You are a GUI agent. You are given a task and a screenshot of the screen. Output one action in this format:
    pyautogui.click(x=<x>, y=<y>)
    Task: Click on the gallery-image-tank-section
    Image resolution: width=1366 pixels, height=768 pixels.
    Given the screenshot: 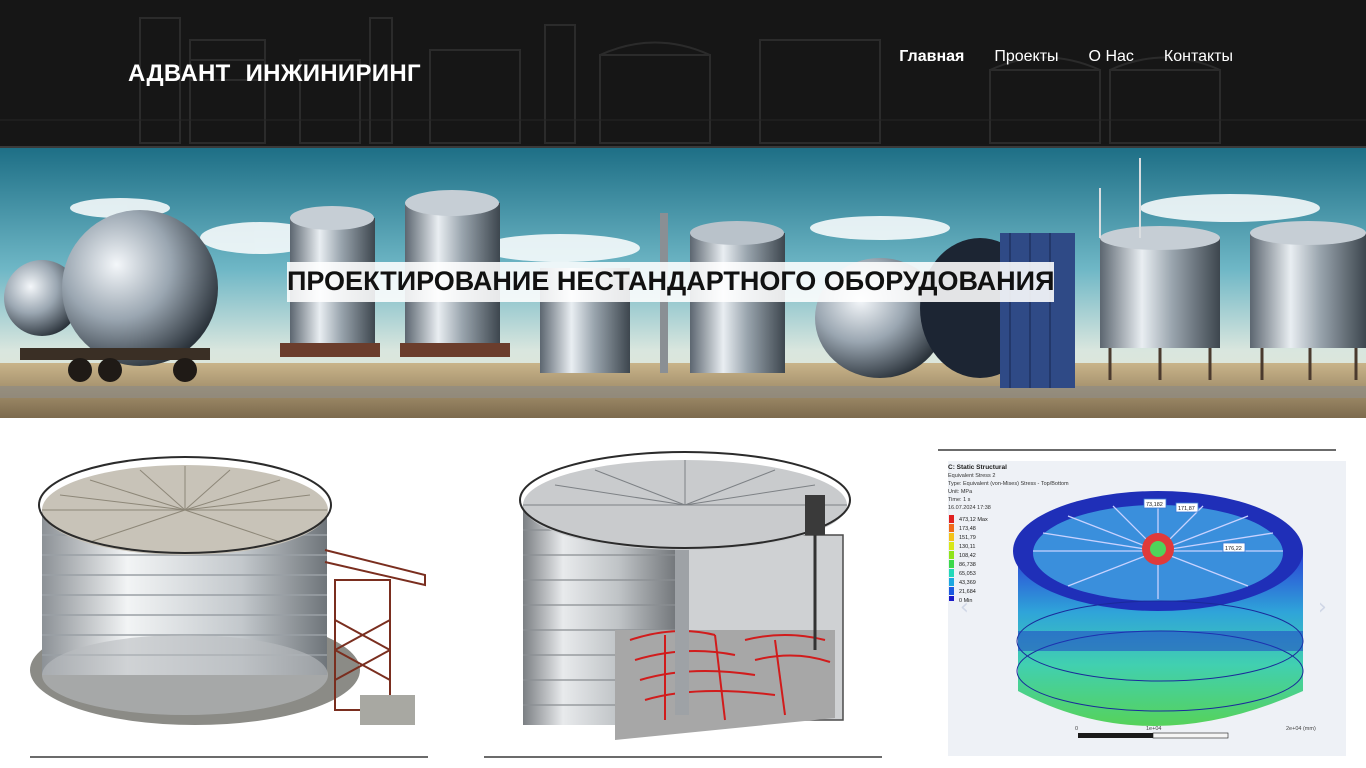 What is the action you would take?
    pyautogui.click(x=690, y=600)
    